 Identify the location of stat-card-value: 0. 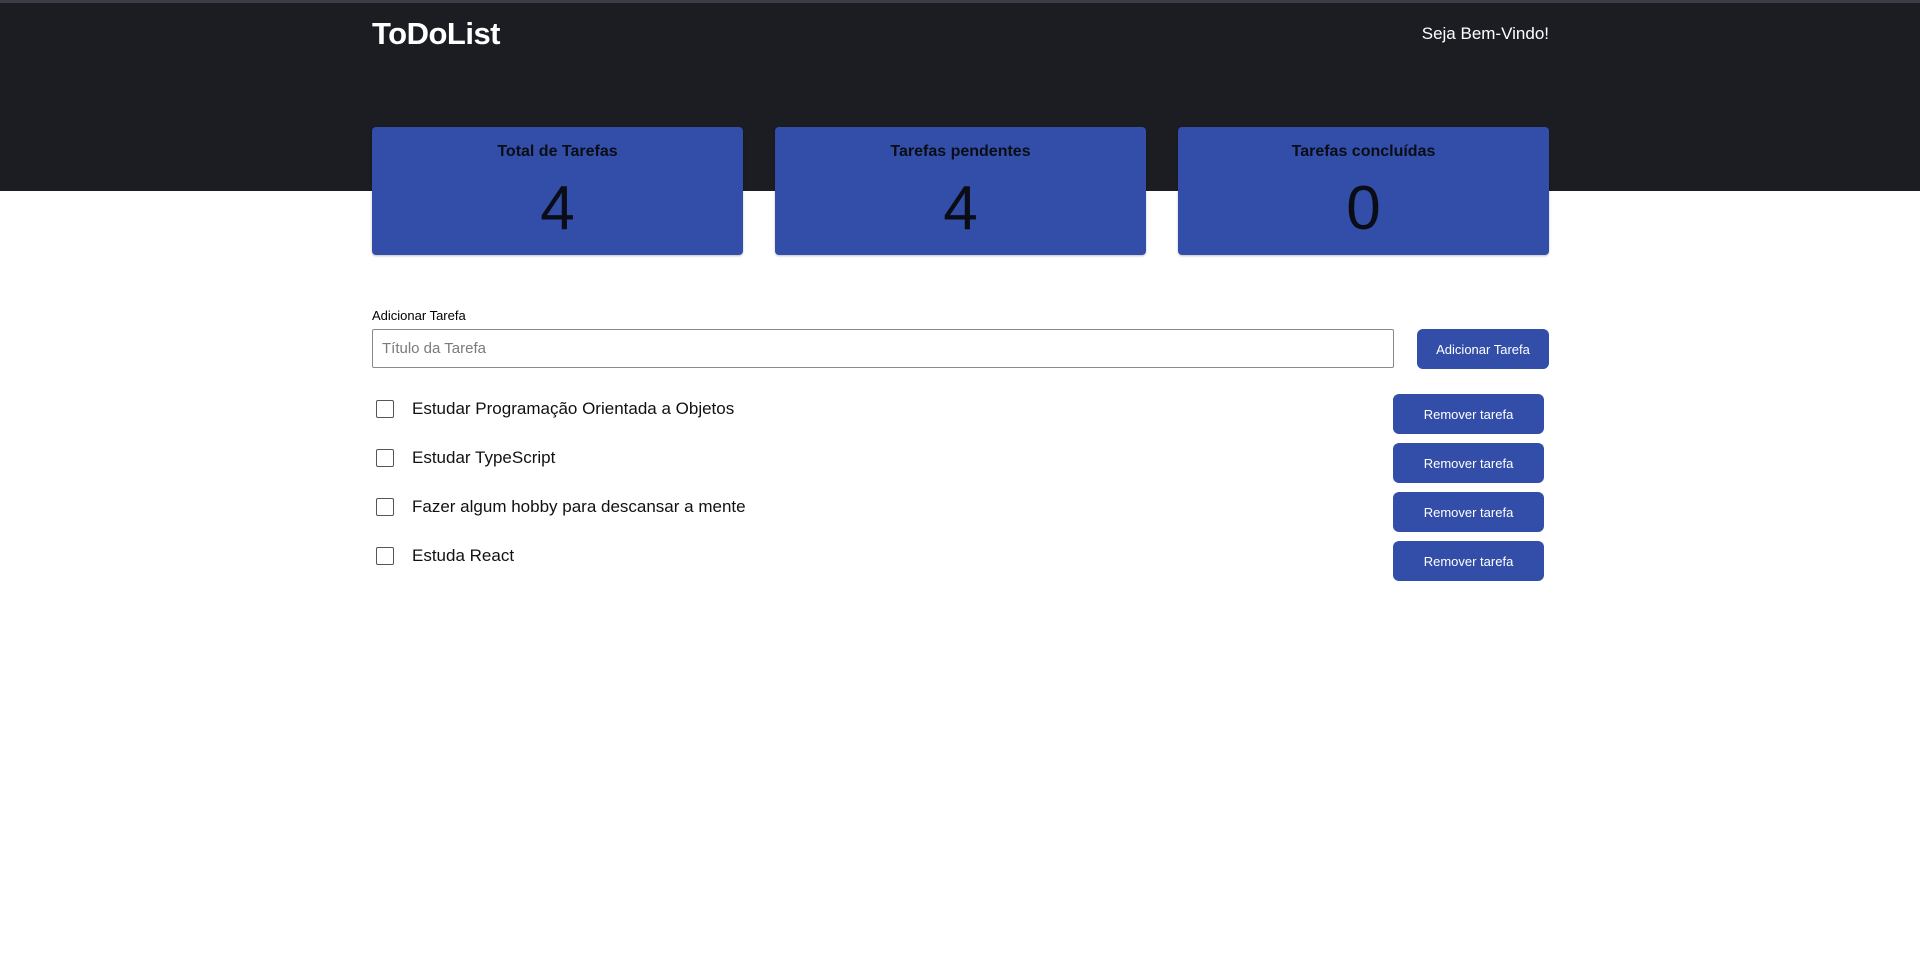
(1363, 208).